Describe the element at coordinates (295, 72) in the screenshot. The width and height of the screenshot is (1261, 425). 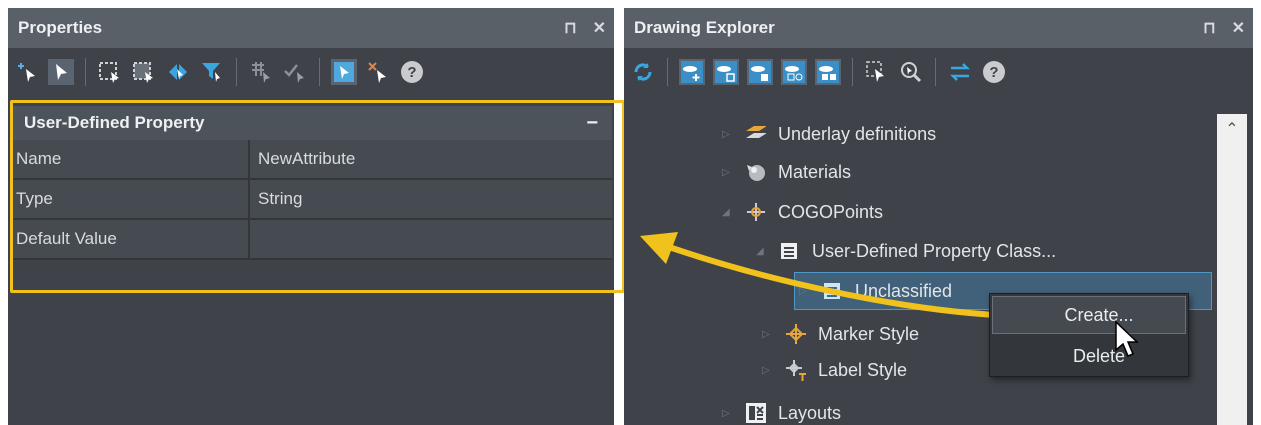
I see `check-select-icon` at that location.